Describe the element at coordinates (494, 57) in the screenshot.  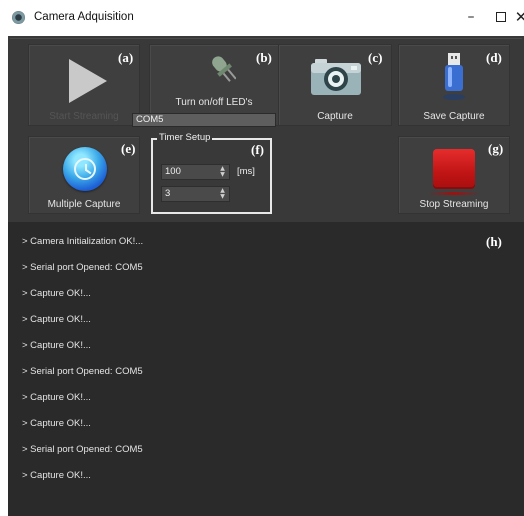
I see `label-tag-d: (d)` at that location.